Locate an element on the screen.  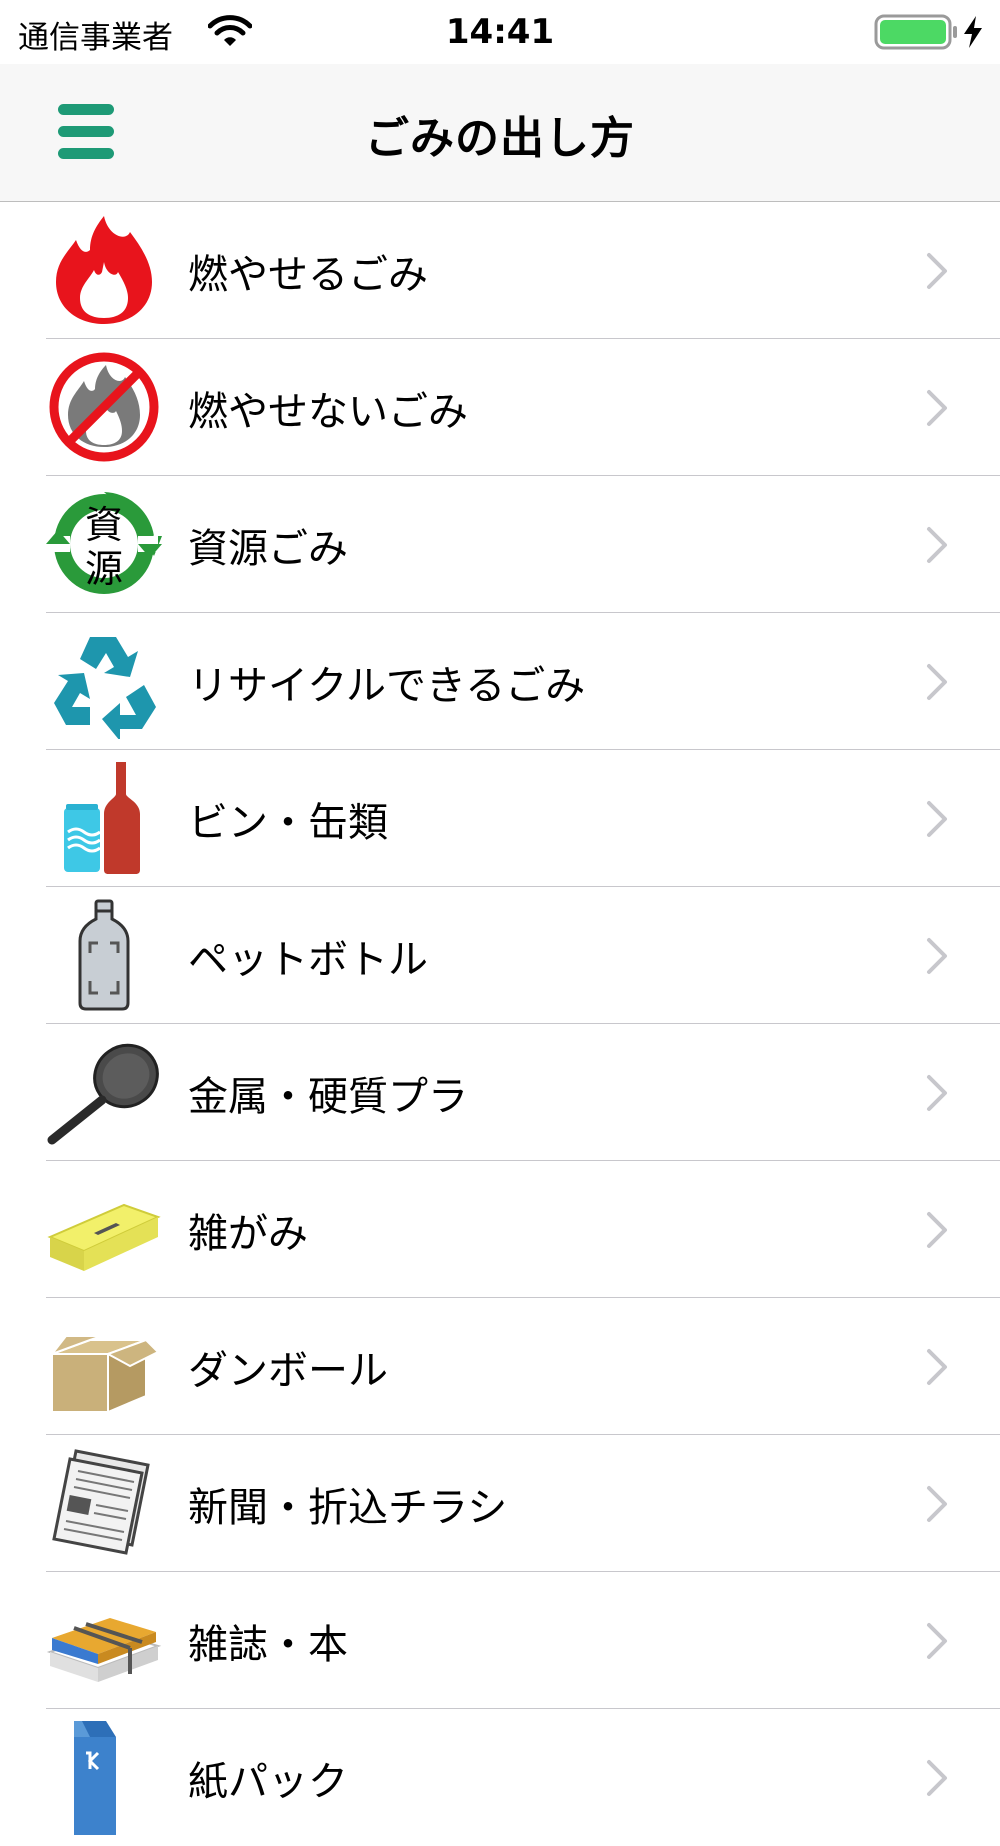
list-item-label: ビン・缶類 is located at coordinates (288, 823).